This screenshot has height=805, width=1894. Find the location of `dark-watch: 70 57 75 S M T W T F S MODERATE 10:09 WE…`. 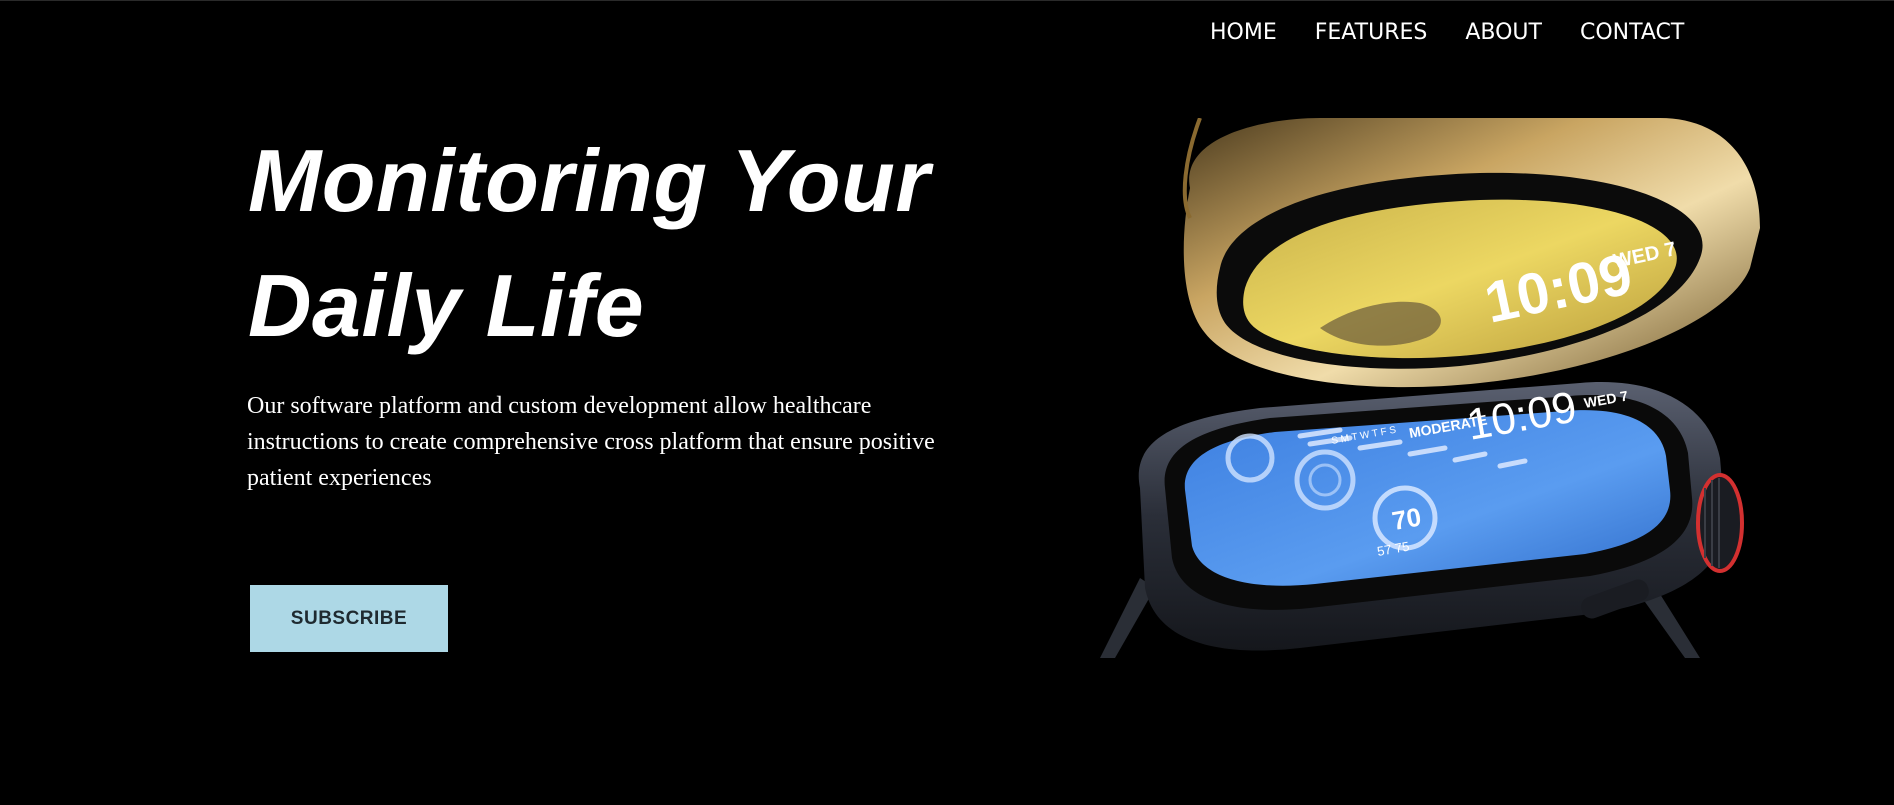

dark-watch: 70 57 75 S M T W T F S MODERATE 10:09 WE… is located at coordinates (1422, 520).